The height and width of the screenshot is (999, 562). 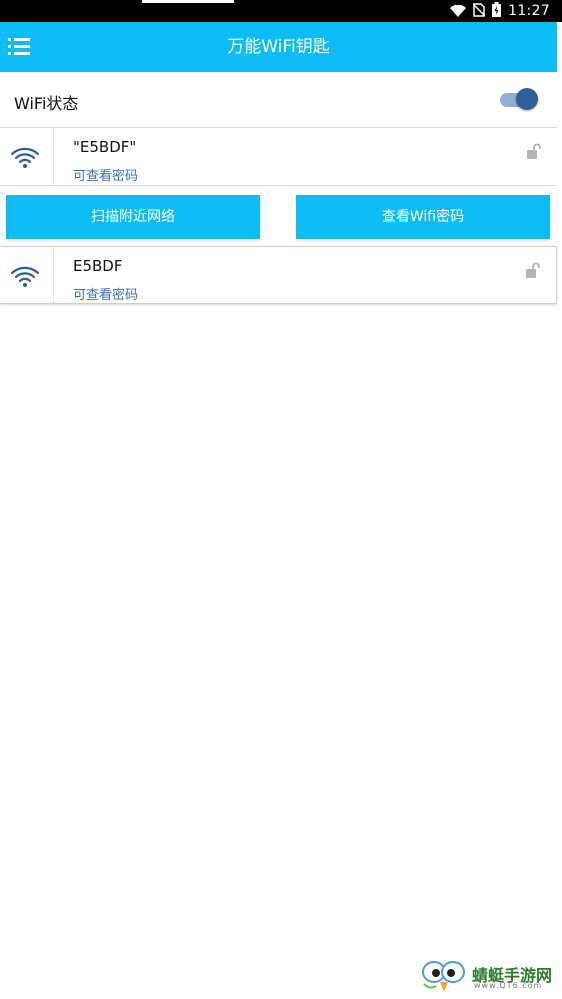 I want to click on wifi-status-label: WiFi状态, so click(x=46, y=103).